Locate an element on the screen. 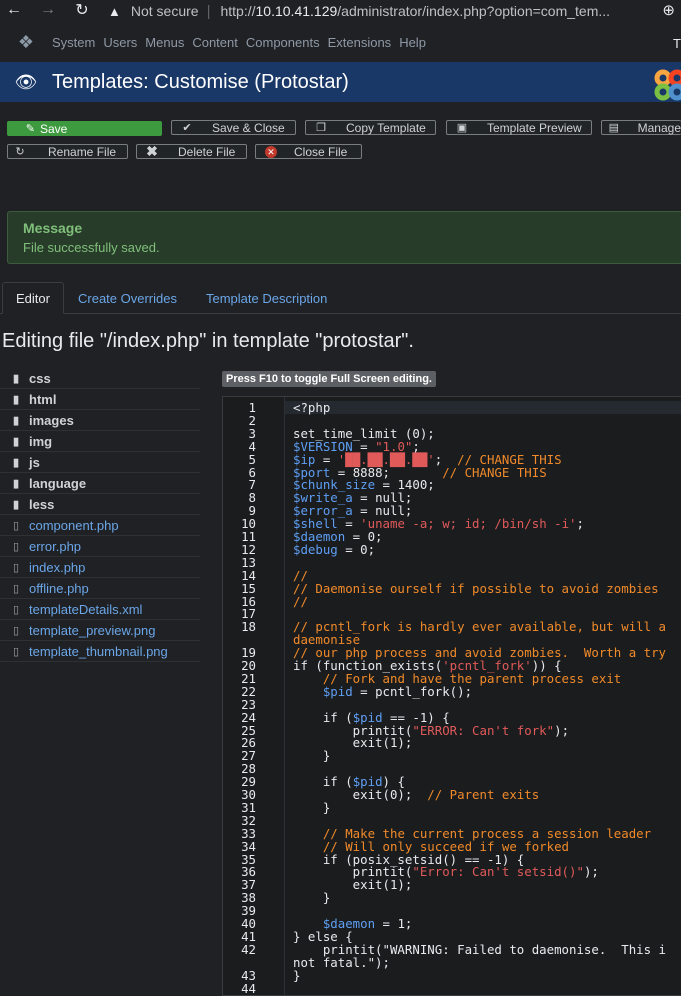 The image size is (681, 996). close-file-button: ✕ Close File is located at coordinates (308, 151).